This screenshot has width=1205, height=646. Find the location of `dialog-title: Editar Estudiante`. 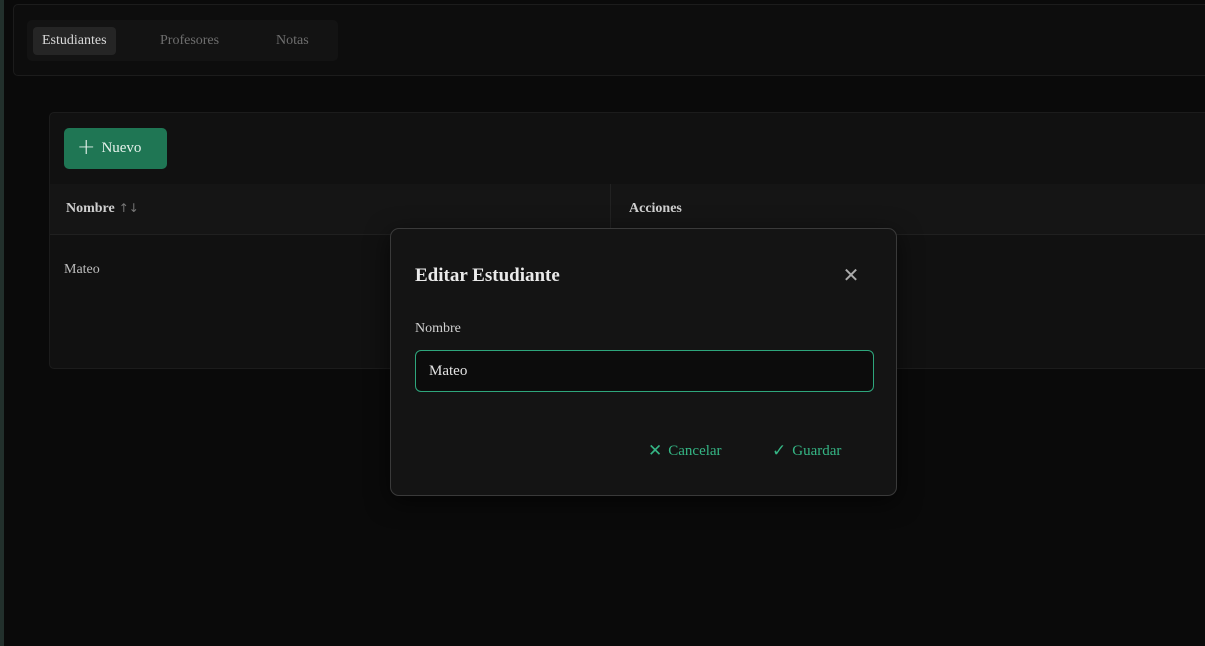

dialog-title: Editar Estudiante is located at coordinates (487, 275).